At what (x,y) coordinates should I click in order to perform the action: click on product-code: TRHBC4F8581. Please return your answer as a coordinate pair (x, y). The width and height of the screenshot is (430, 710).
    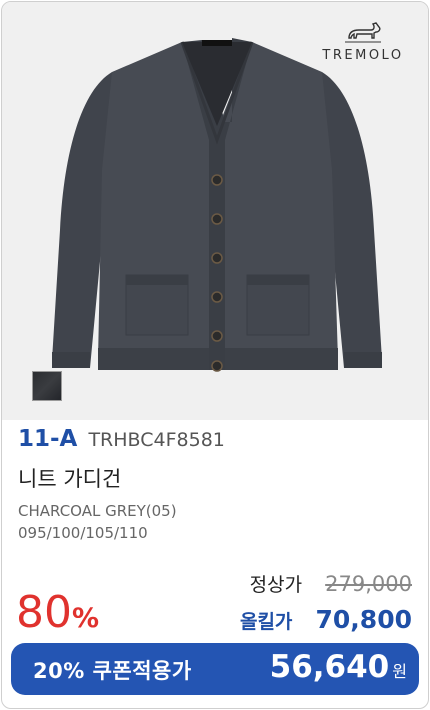
    Looking at the image, I should click on (156, 440).